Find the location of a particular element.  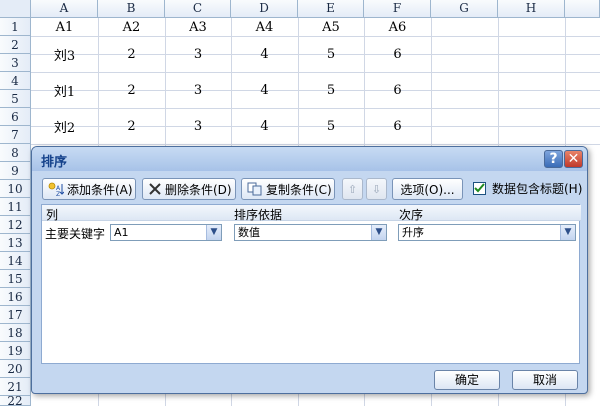

add-level-button: A Z 添加条件(A) is located at coordinates (89, 189).